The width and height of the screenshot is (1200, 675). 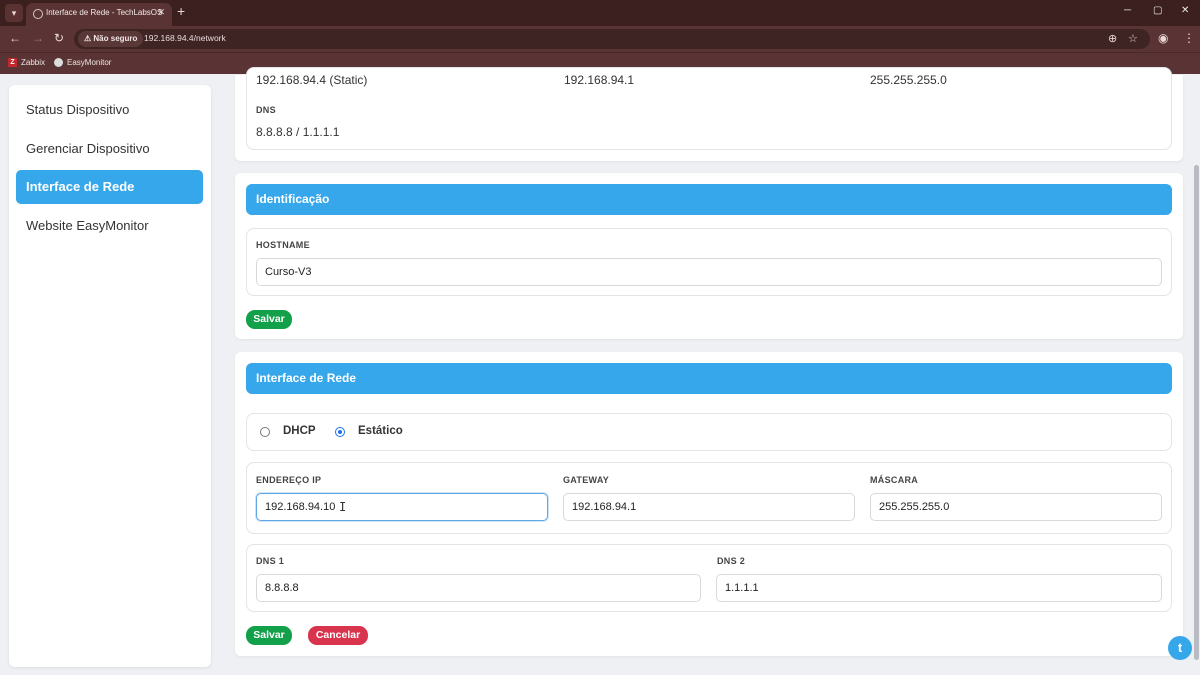 What do you see at coordinates (15, 38) in the screenshot?
I see `back-arrow-icon: ←` at bounding box center [15, 38].